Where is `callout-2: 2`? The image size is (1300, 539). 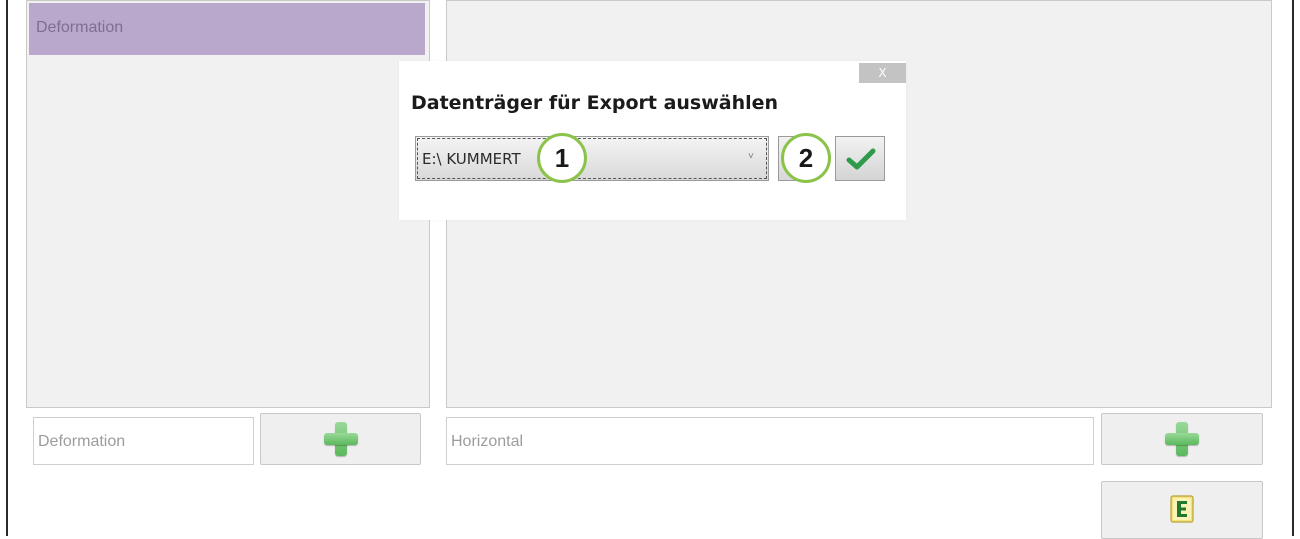 callout-2: 2 is located at coordinates (806, 158).